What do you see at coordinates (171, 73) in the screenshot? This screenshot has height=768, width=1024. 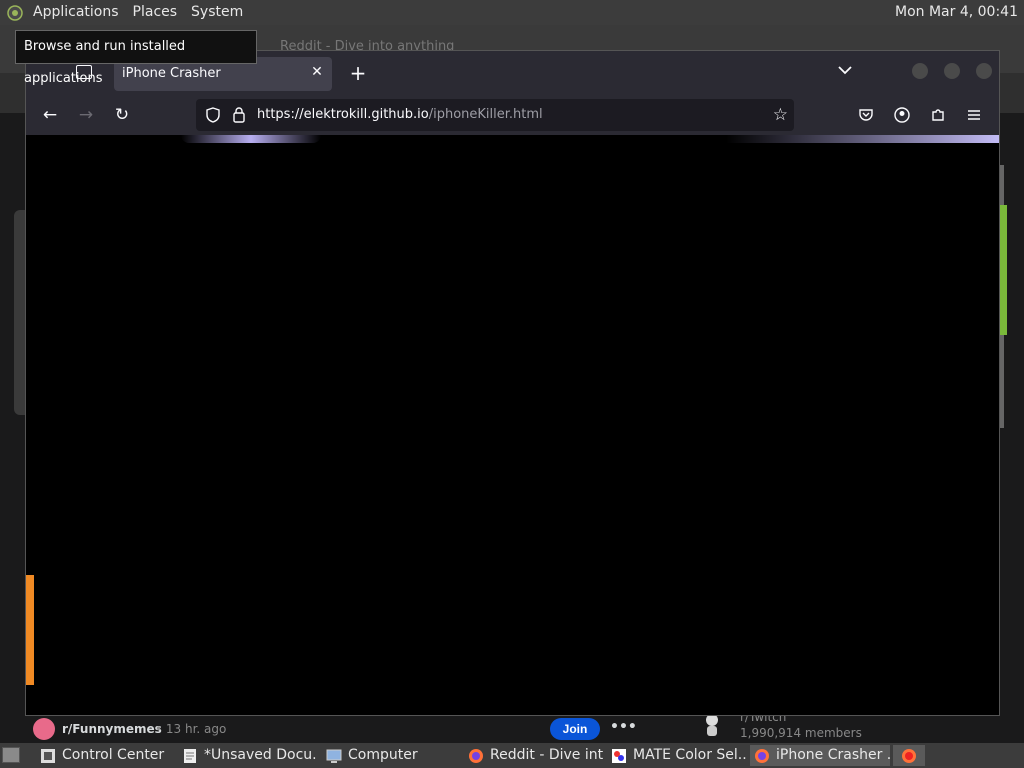 I see `tab-title: iPhone Crasher` at bounding box center [171, 73].